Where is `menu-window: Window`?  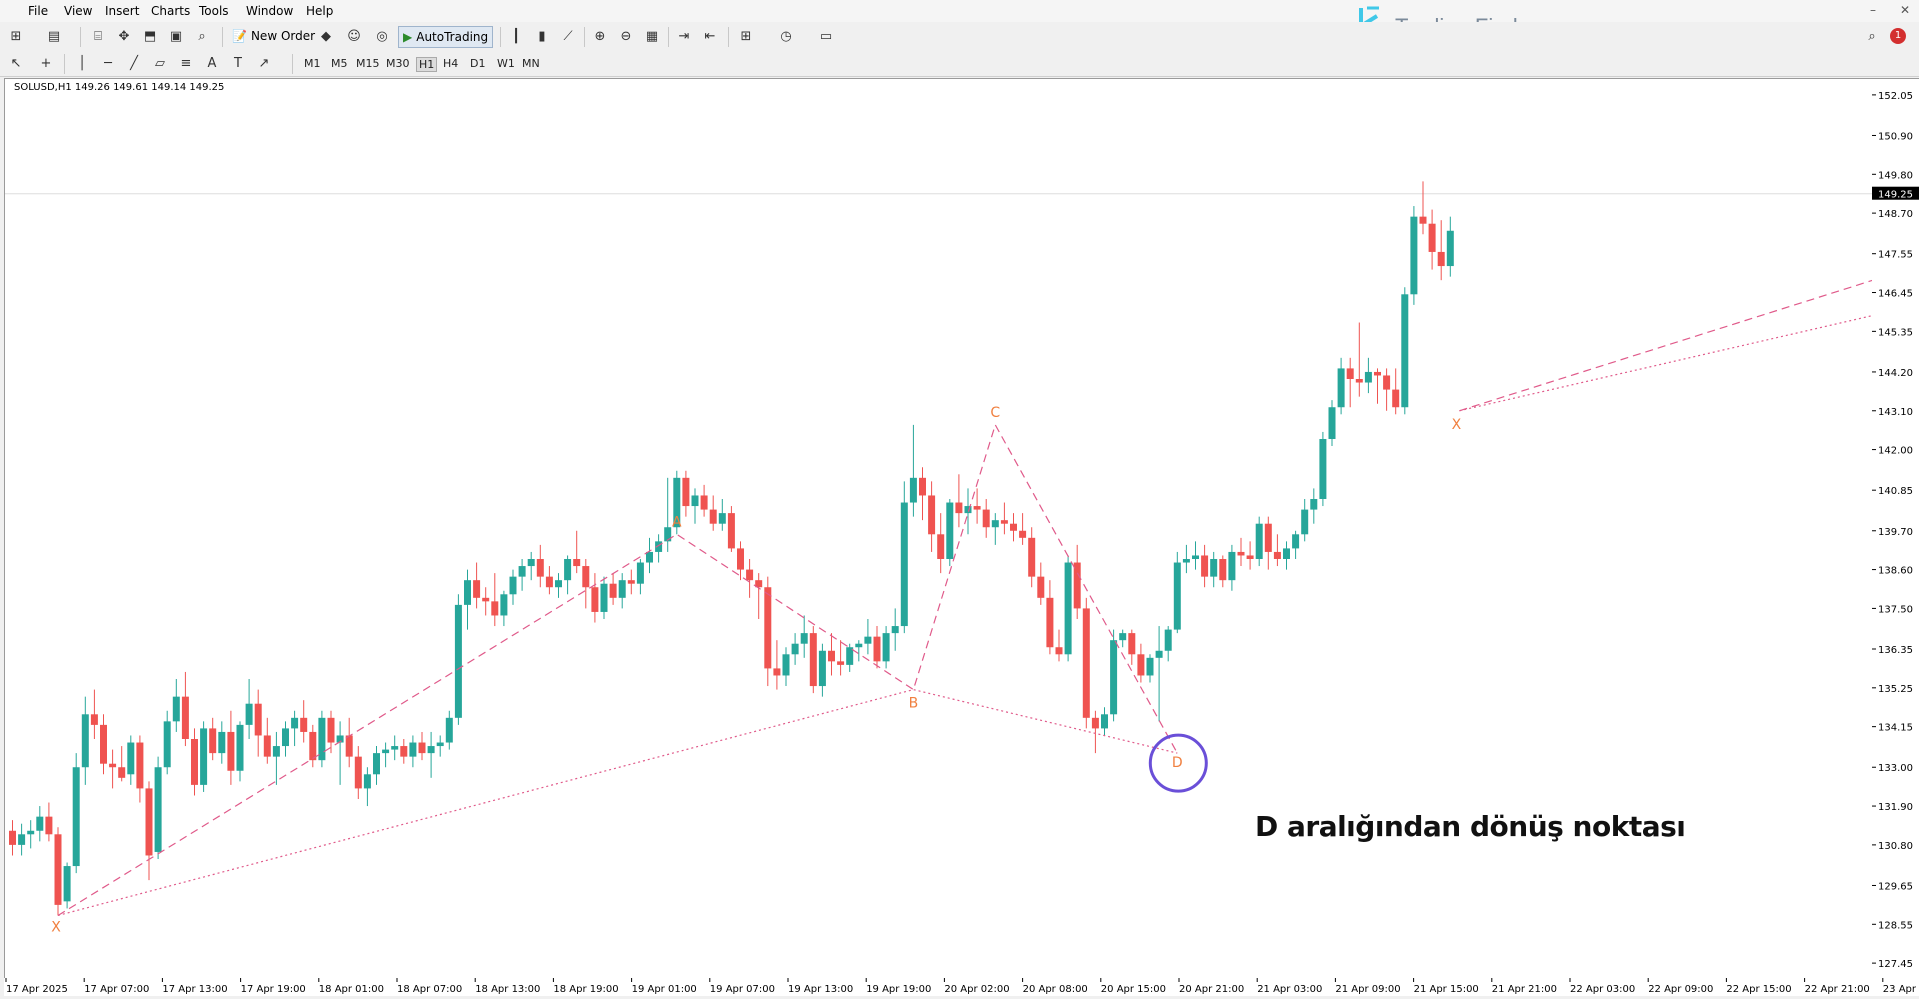 menu-window: Window is located at coordinates (269, 11).